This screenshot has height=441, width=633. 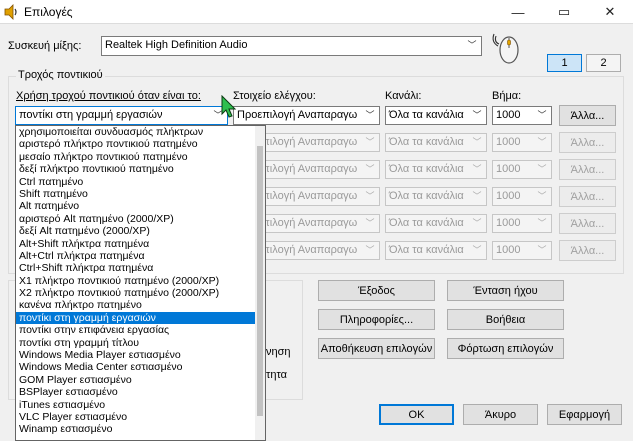 What do you see at coordinates (140, 157) in the screenshot?
I see `dropdown-item: μεσαίο πλήκτρο ποντικιού πατημένο` at bounding box center [140, 157].